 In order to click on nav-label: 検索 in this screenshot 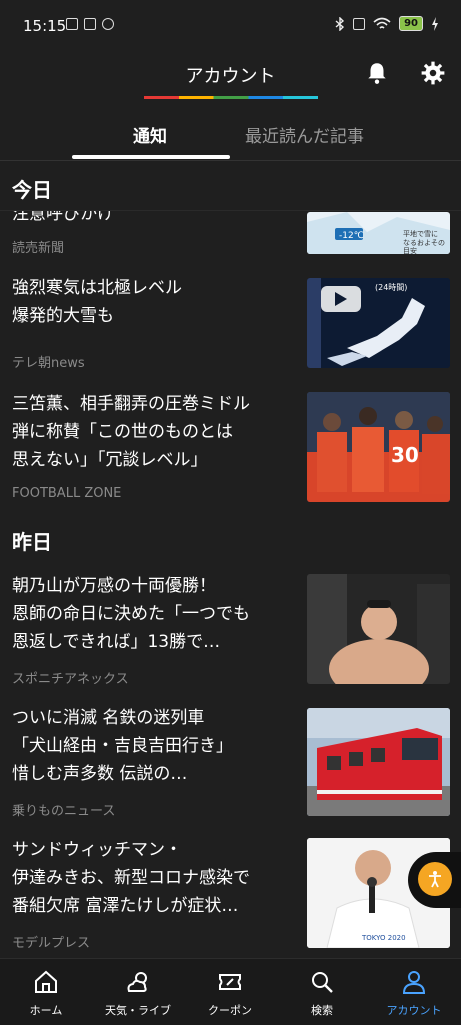, I will do `click(322, 1010)`.